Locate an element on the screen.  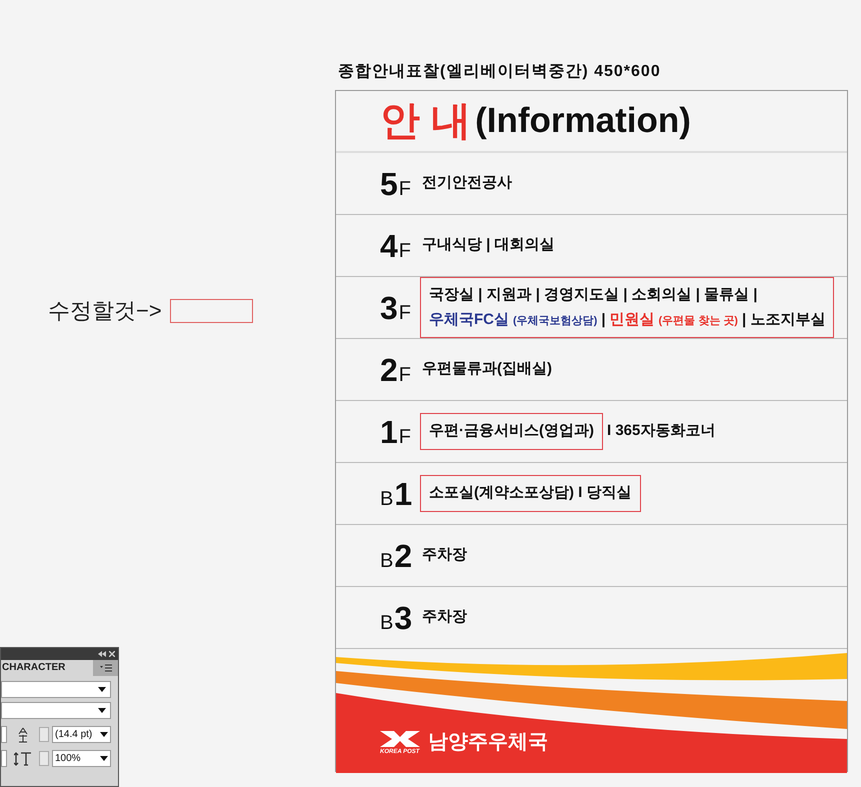
room-text: (우편물 찾는 곳) is located at coordinates (698, 321).